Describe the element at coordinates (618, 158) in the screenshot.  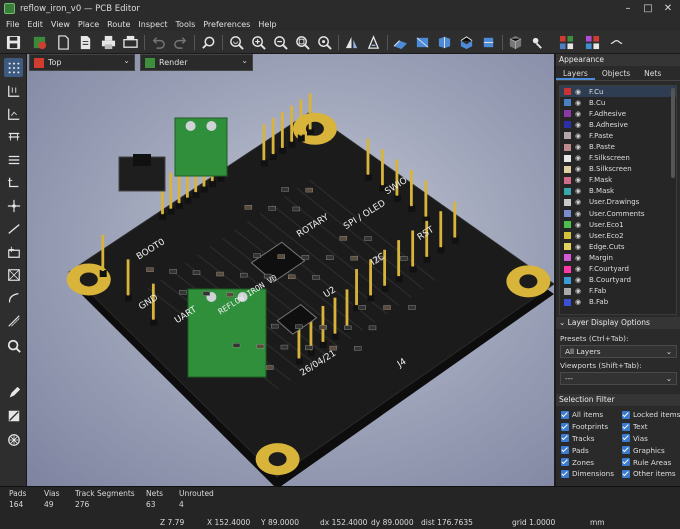
I see `layer-row: ◉ F.Silkscreen` at that location.